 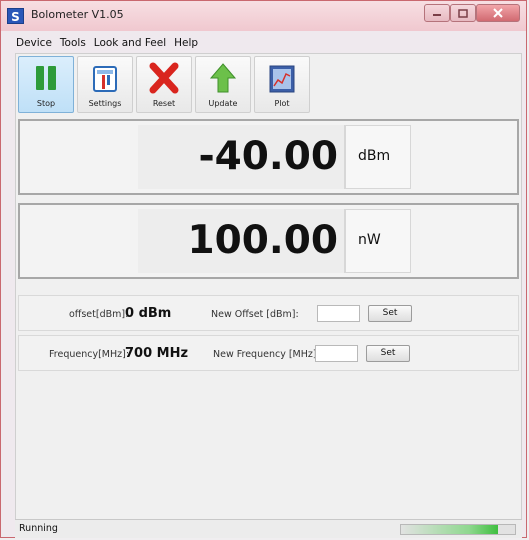 What do you see at coordinates (157, 353) in the screenshot?
I see `frequency-value: 700 MHz` at bounding box center [157, 353].